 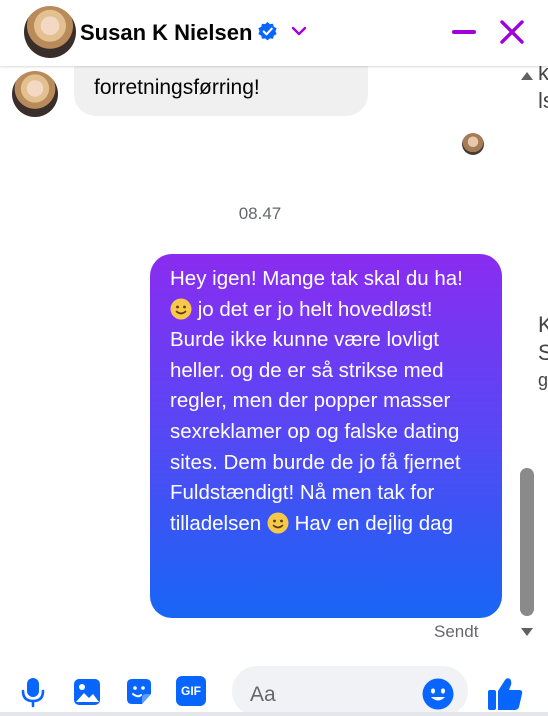 I want to click on contact-avatar, so click(x=50, y=32).